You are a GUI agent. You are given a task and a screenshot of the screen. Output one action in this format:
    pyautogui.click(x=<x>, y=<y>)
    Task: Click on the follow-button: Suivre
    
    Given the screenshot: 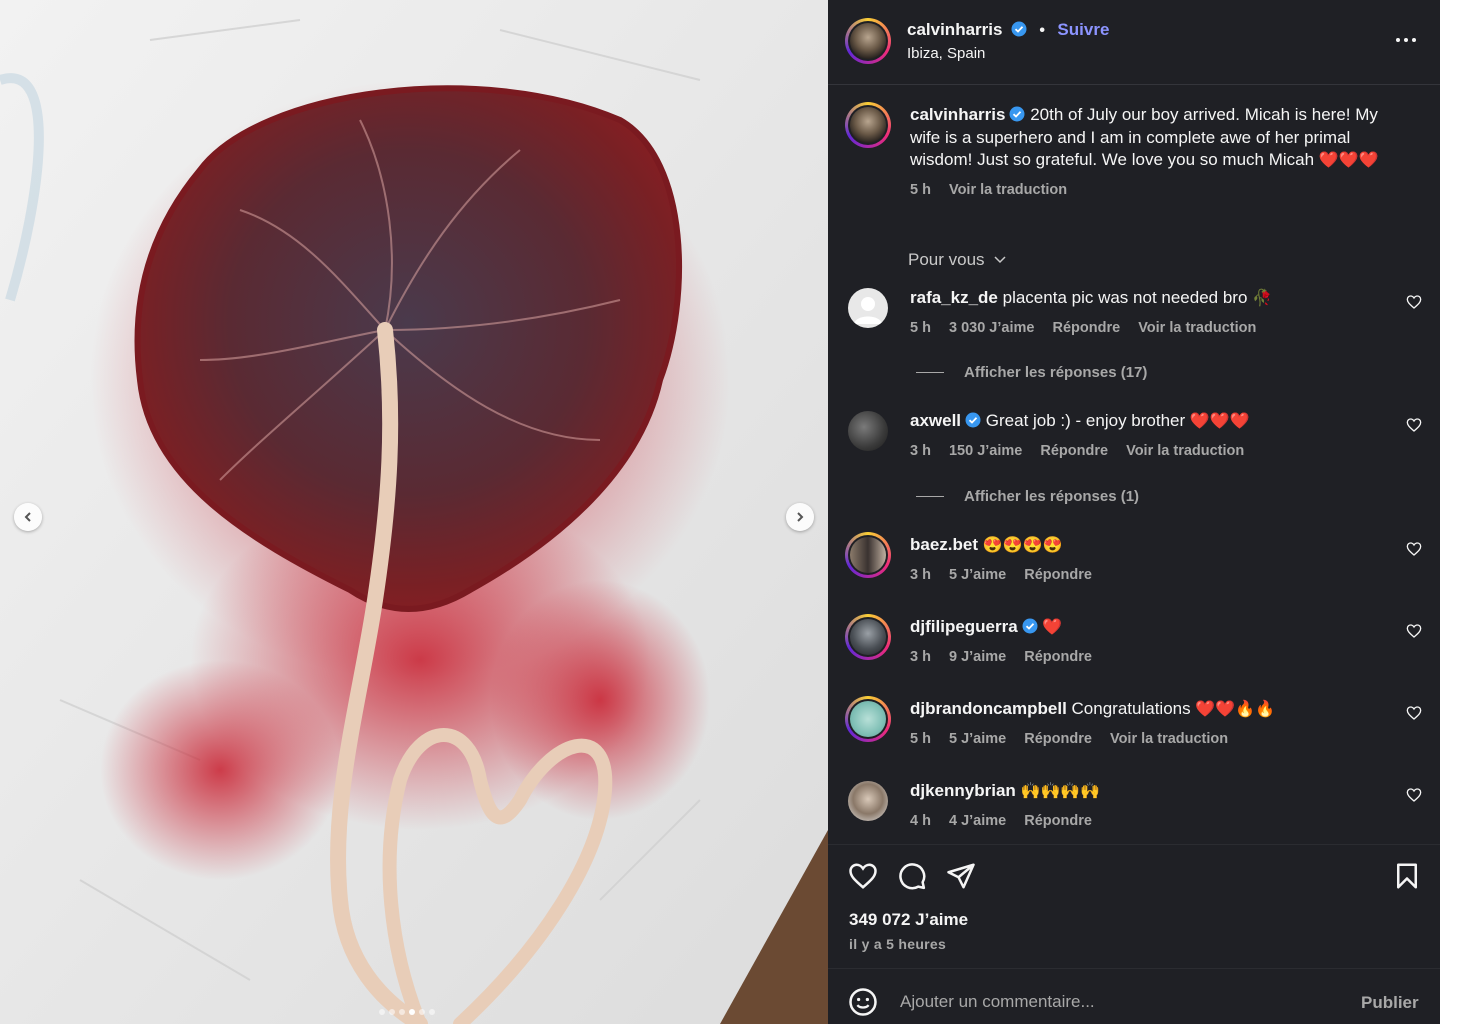 What is the action you would take?
    pyautogui.click(x=1083, y=29)
    